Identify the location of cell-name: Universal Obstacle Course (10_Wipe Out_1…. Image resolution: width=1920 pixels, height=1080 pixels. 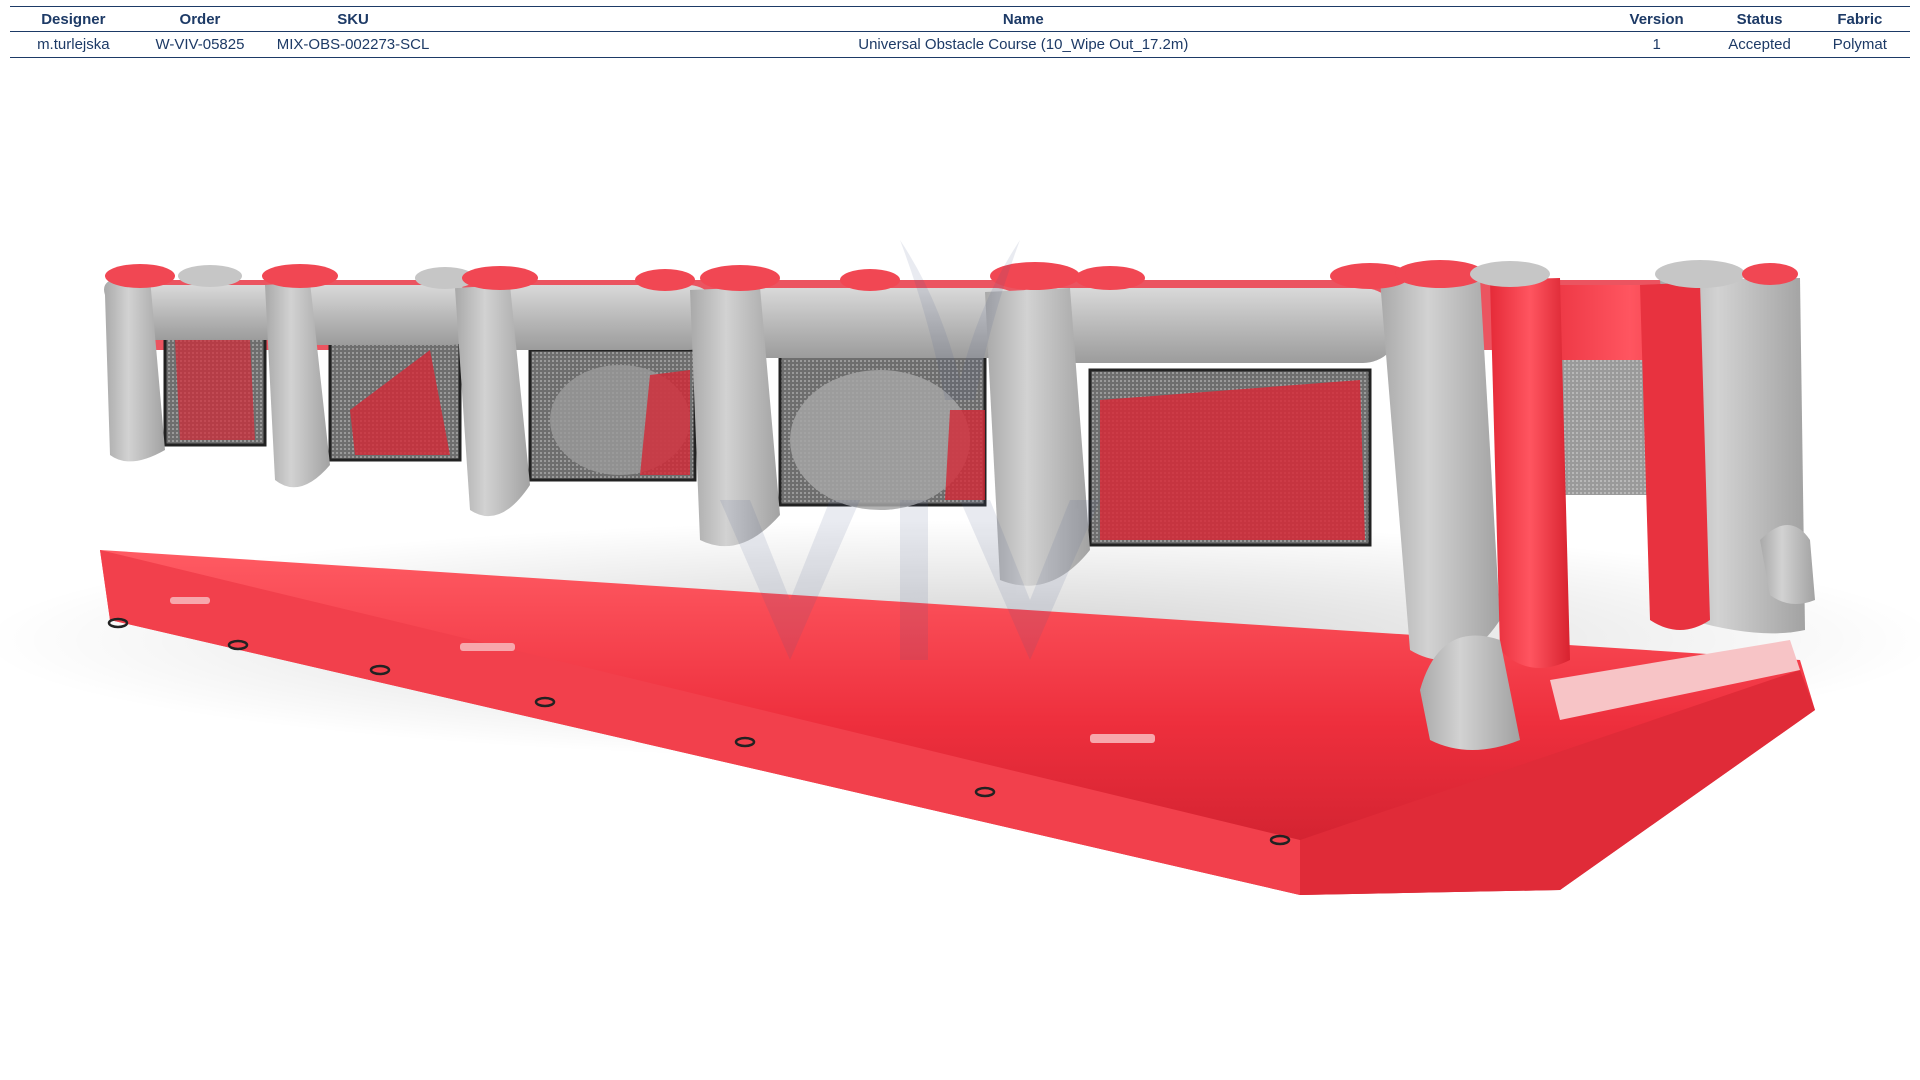
(1023, 44).